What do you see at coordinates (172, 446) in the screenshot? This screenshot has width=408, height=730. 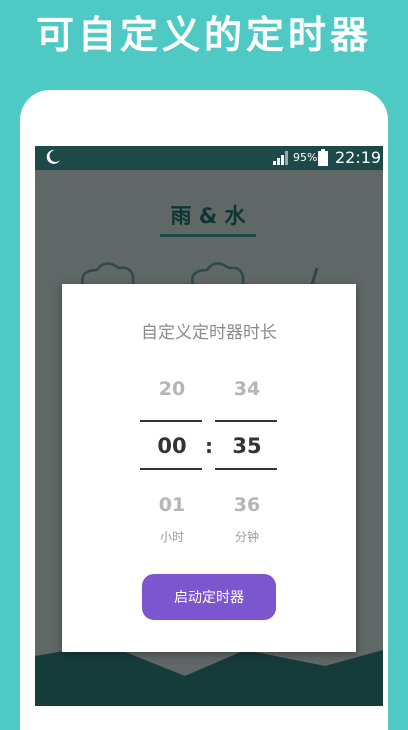 I see `hour-current-value: 00` at bounding box center [172, 446].